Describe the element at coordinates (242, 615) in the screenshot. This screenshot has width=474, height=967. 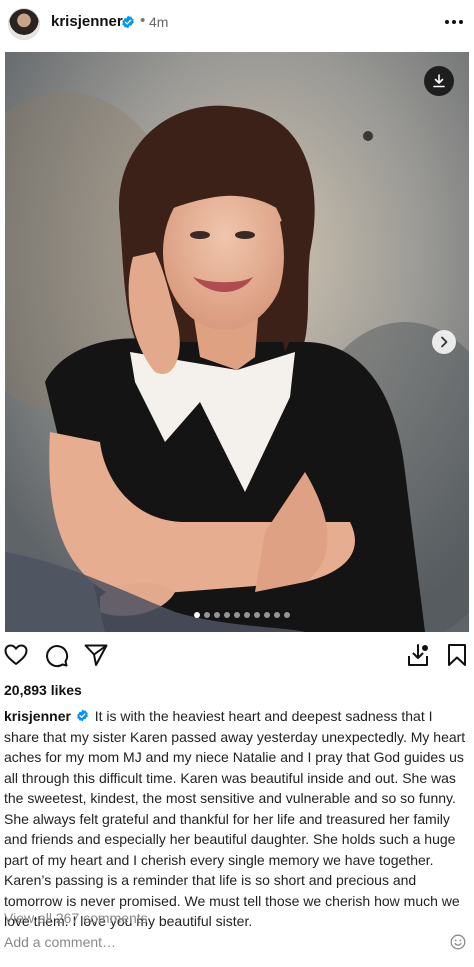
I see `carousel-indicator` at that location.